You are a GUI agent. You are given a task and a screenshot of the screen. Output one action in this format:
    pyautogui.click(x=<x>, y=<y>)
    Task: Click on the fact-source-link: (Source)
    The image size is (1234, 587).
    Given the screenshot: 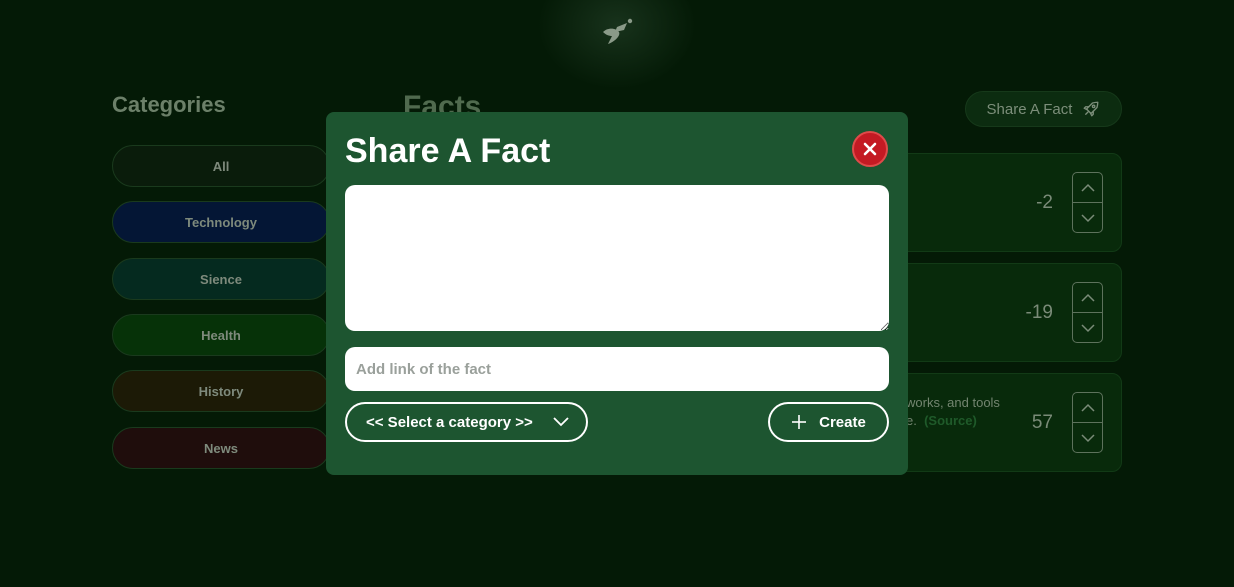 What is the action you would take?
    pyautogui.click(x=950, y=420)
    